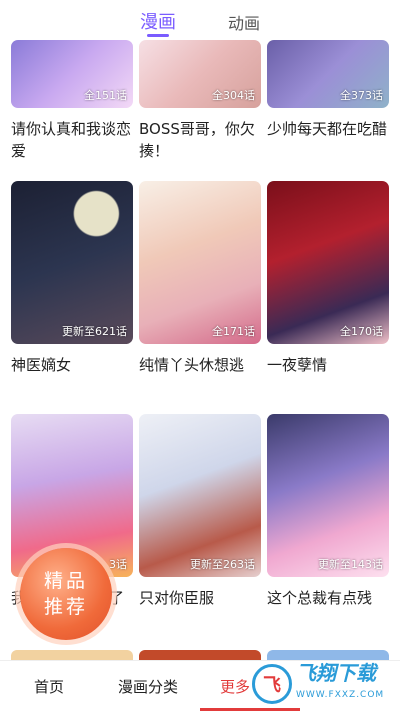 This screenshot has width=400, height=711. I want to click on comic-card: 更新至143话 这个总裁有点残, so click(328, 511).